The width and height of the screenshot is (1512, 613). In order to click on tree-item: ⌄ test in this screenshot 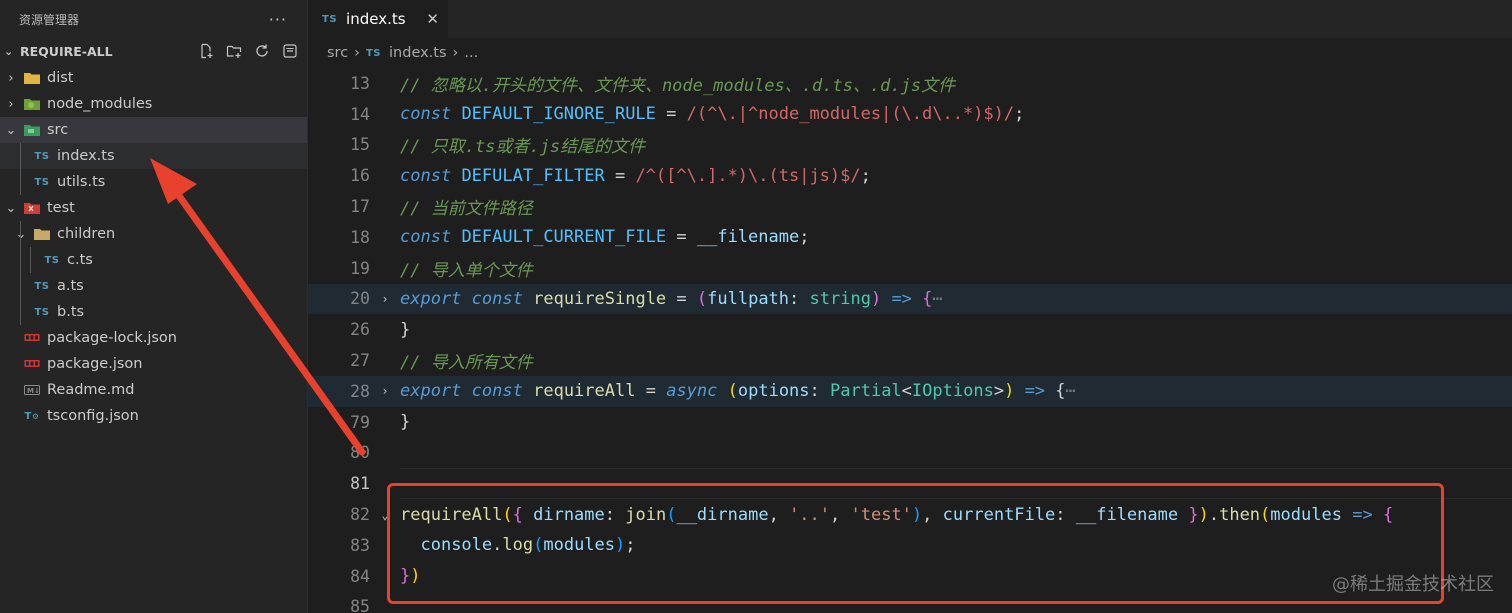, I will do `click(153, 208)`.